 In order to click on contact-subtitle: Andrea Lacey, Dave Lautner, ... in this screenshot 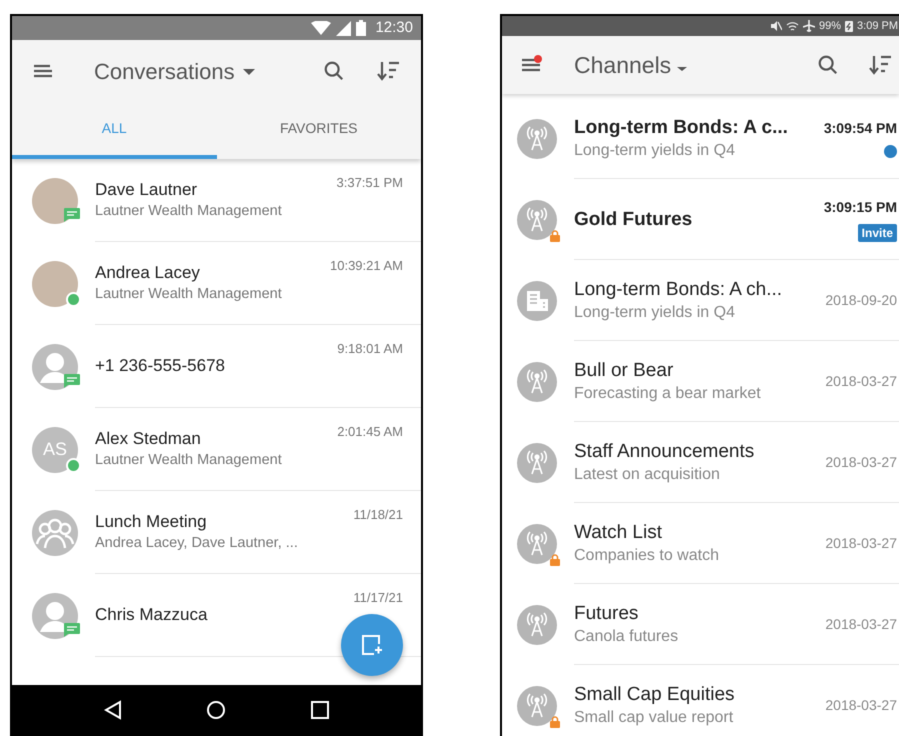, I will do `click(197, 543)`.